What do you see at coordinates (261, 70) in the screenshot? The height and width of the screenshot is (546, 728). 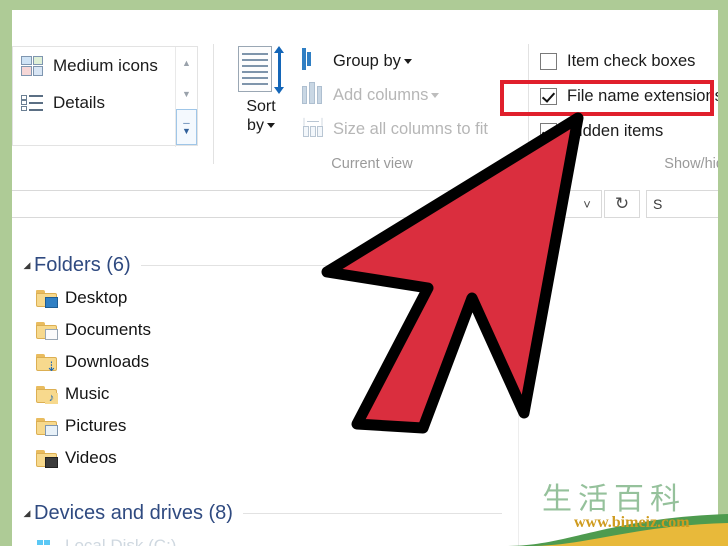 I see `sort-by-icon` at bounding box center [261, 70].